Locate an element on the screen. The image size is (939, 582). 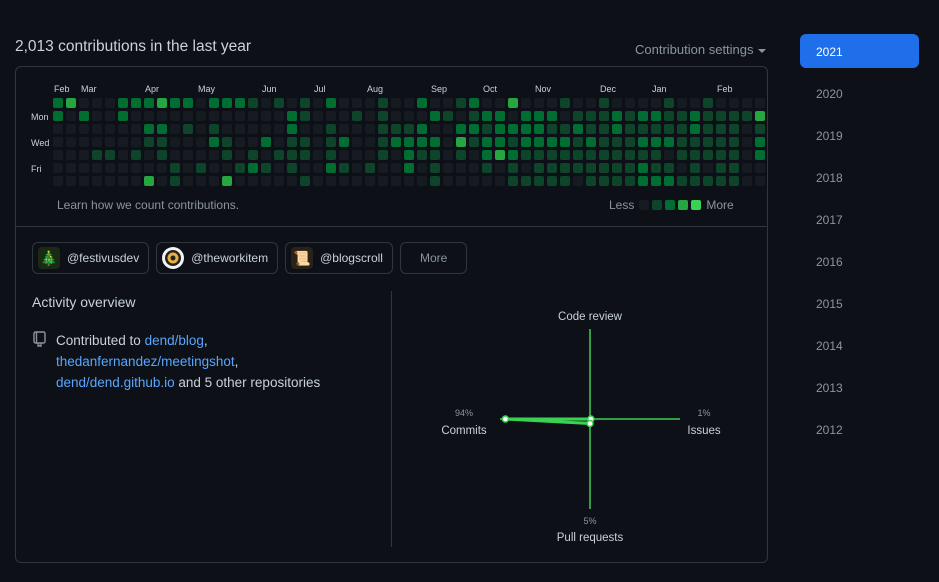
repo-link: dend/blog is located at coordinates (174, 340).